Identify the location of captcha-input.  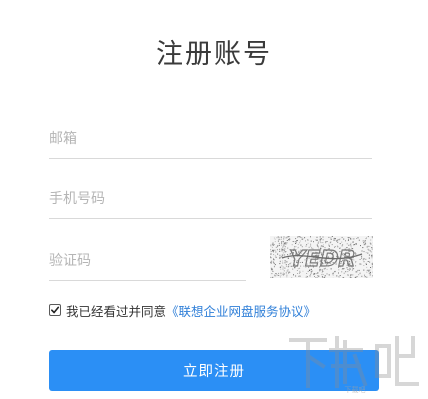
(147, 261).